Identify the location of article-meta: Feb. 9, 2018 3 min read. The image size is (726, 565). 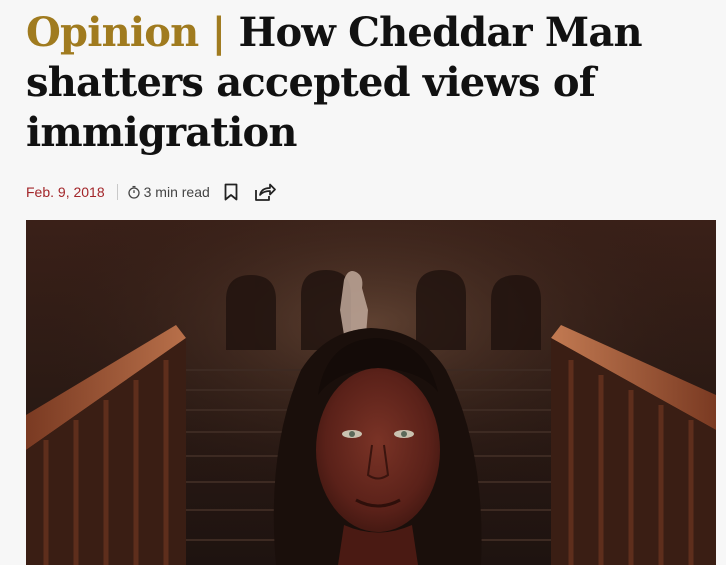
(152, 192).